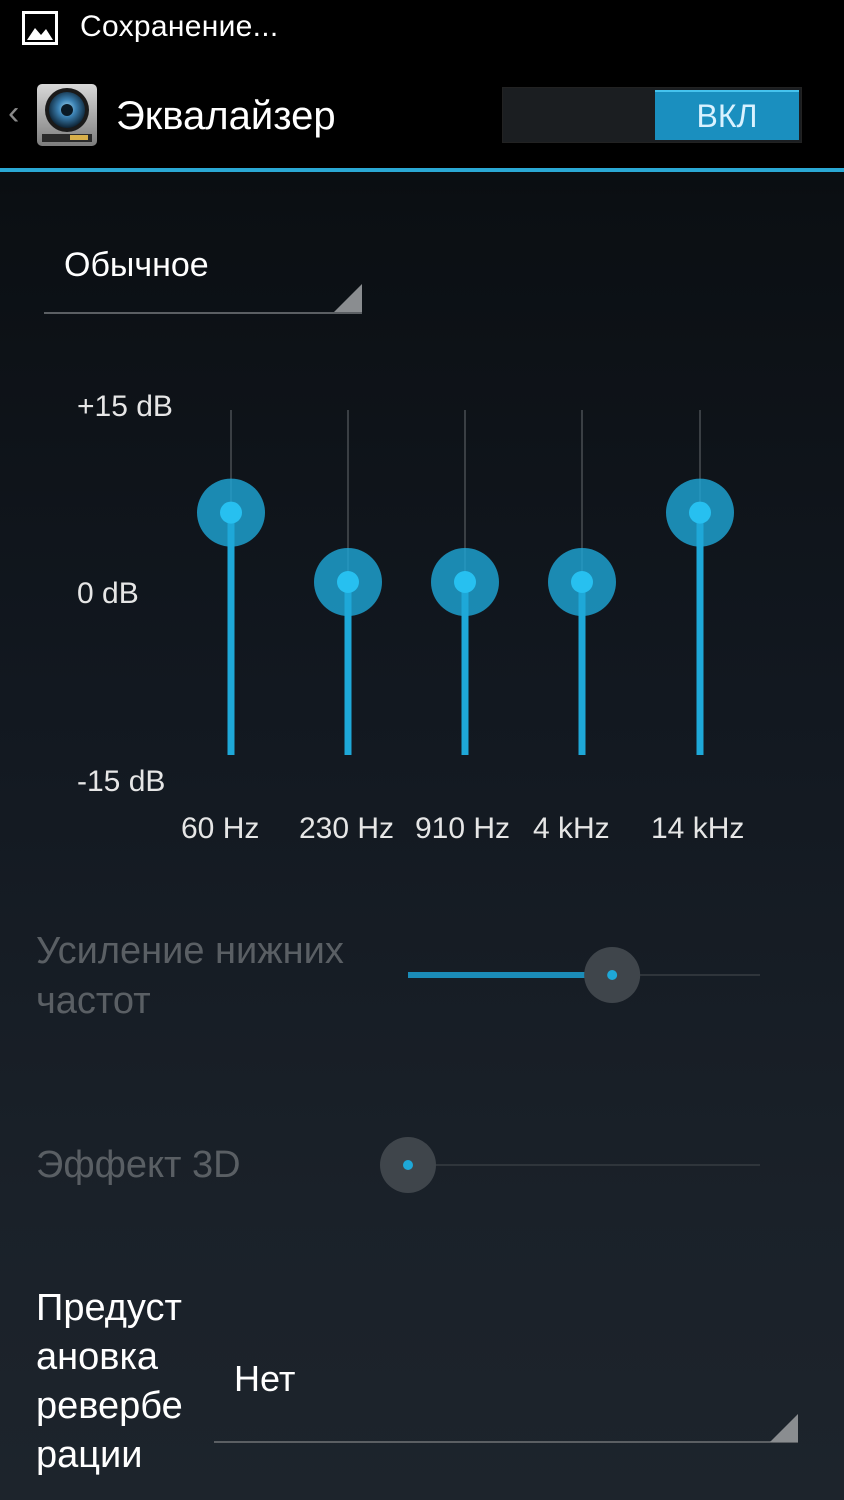 This screenshot has height=1500, width=844. Describe the element at coordinates (67, 115) in the screenshot. I see `speaker-icon` at that location.